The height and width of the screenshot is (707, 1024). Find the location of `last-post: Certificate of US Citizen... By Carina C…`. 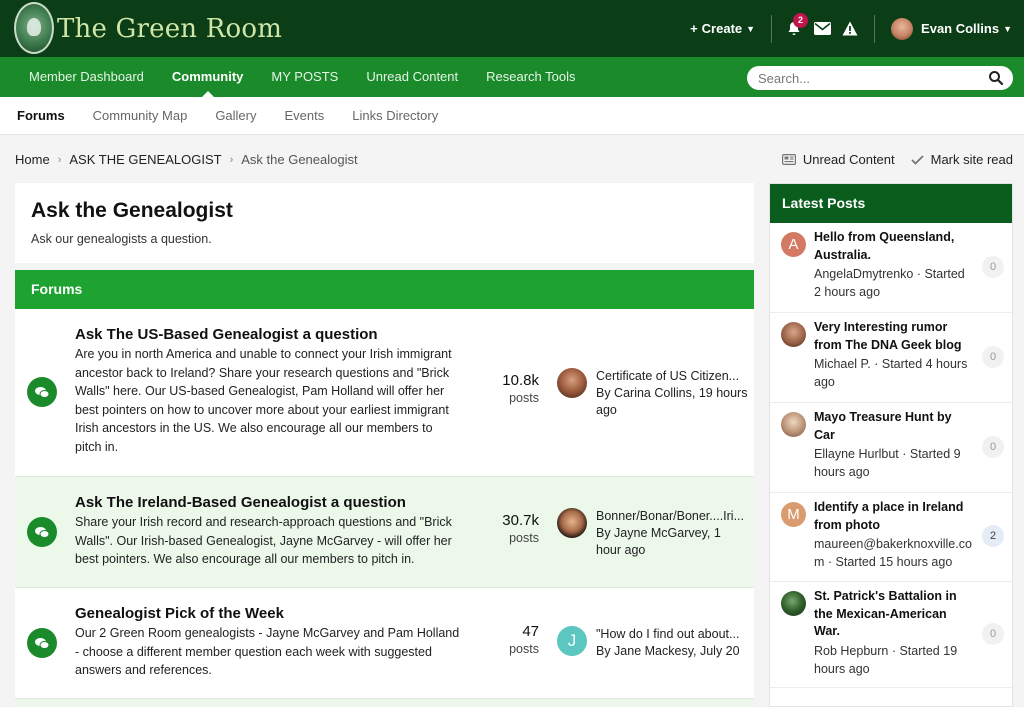

last-post: Certificate of US Citizen... By Carina C… is located at coordinates (672, 393).